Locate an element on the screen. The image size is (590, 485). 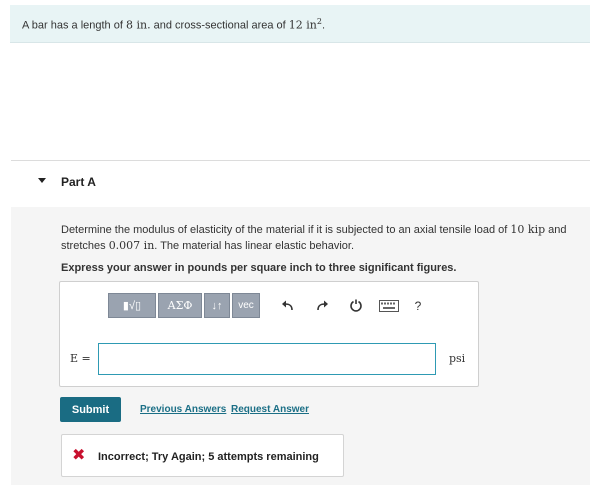
part-a-header: Part A is located at coordinates (300, 184).